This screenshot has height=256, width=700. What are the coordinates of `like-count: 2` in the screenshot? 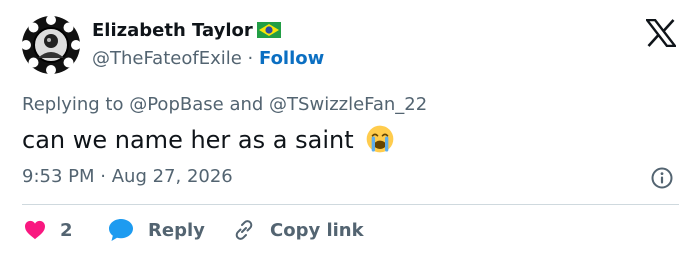 It's located at (66, 230).